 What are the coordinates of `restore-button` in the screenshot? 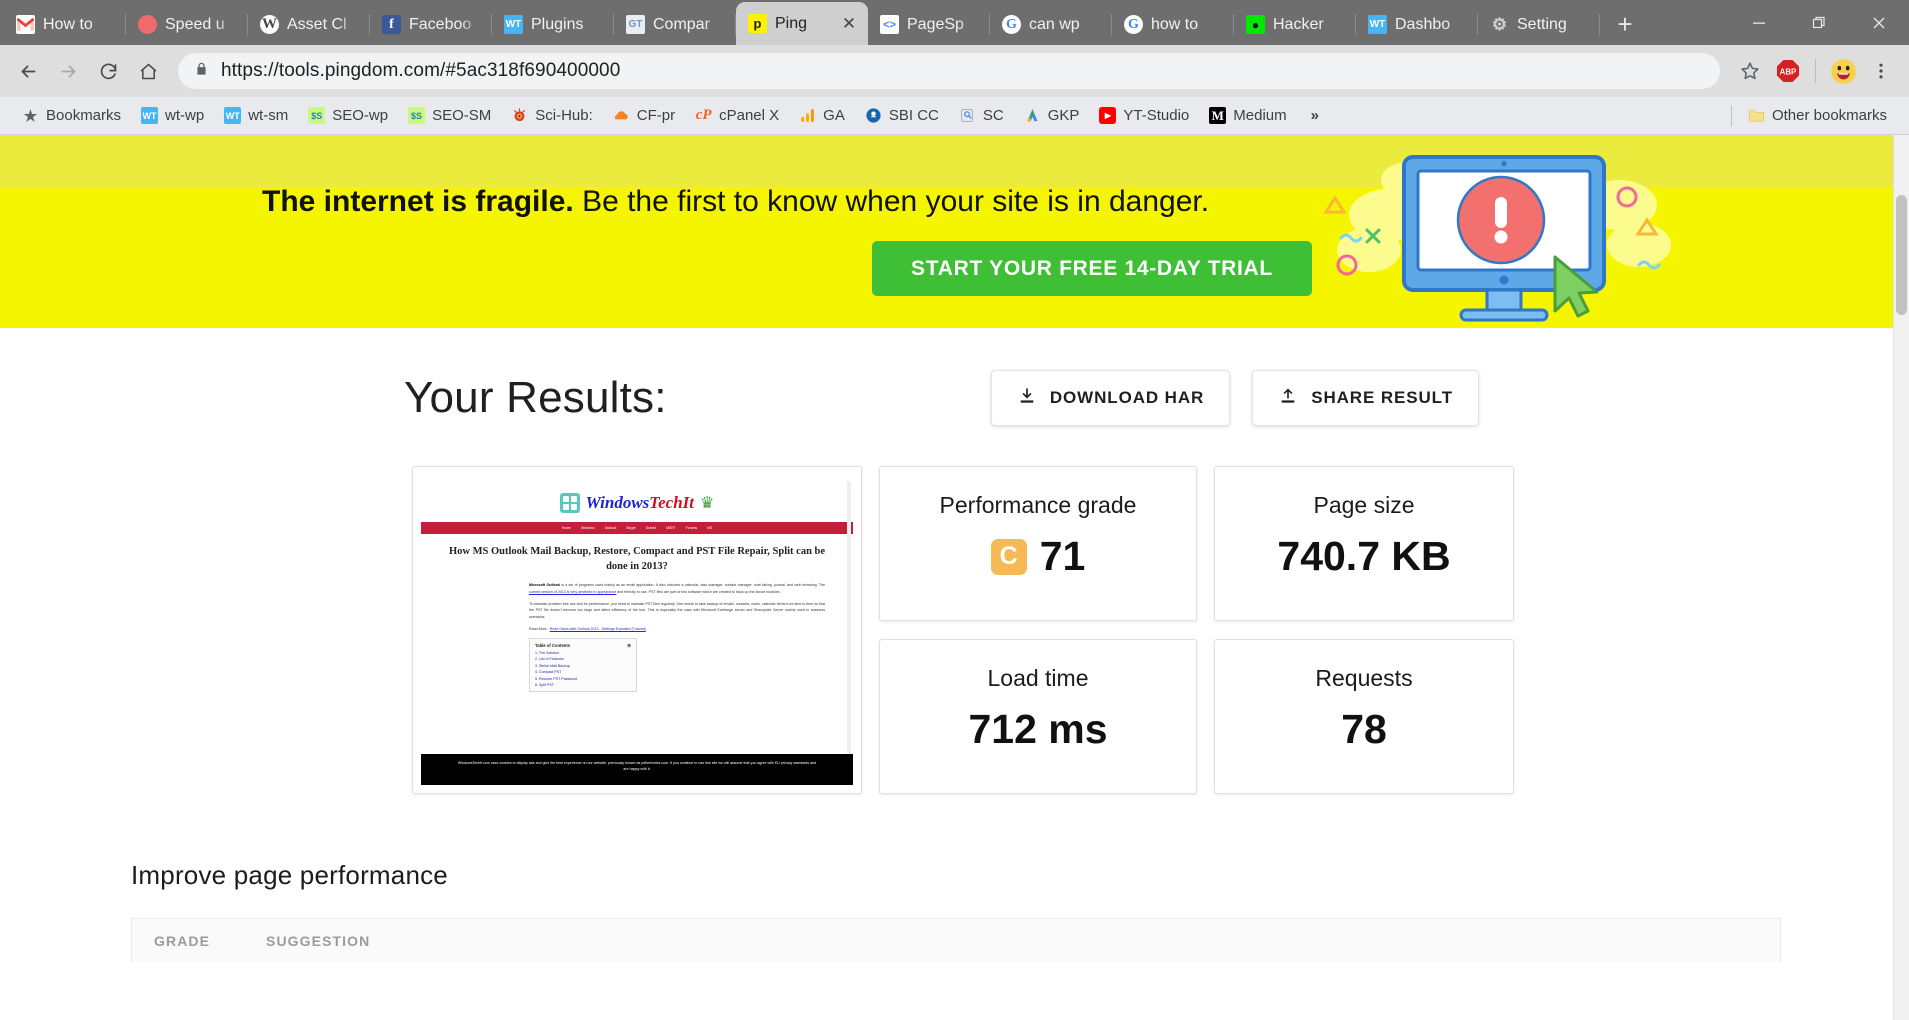 It's located at (1819, 22).